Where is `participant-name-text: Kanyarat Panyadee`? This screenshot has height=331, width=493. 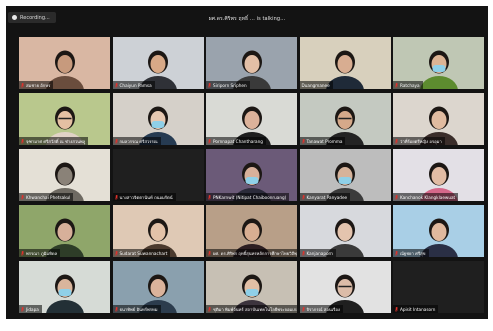 participant-name-text: Kanyarat Panyadee is located at coordinates (327, 197).